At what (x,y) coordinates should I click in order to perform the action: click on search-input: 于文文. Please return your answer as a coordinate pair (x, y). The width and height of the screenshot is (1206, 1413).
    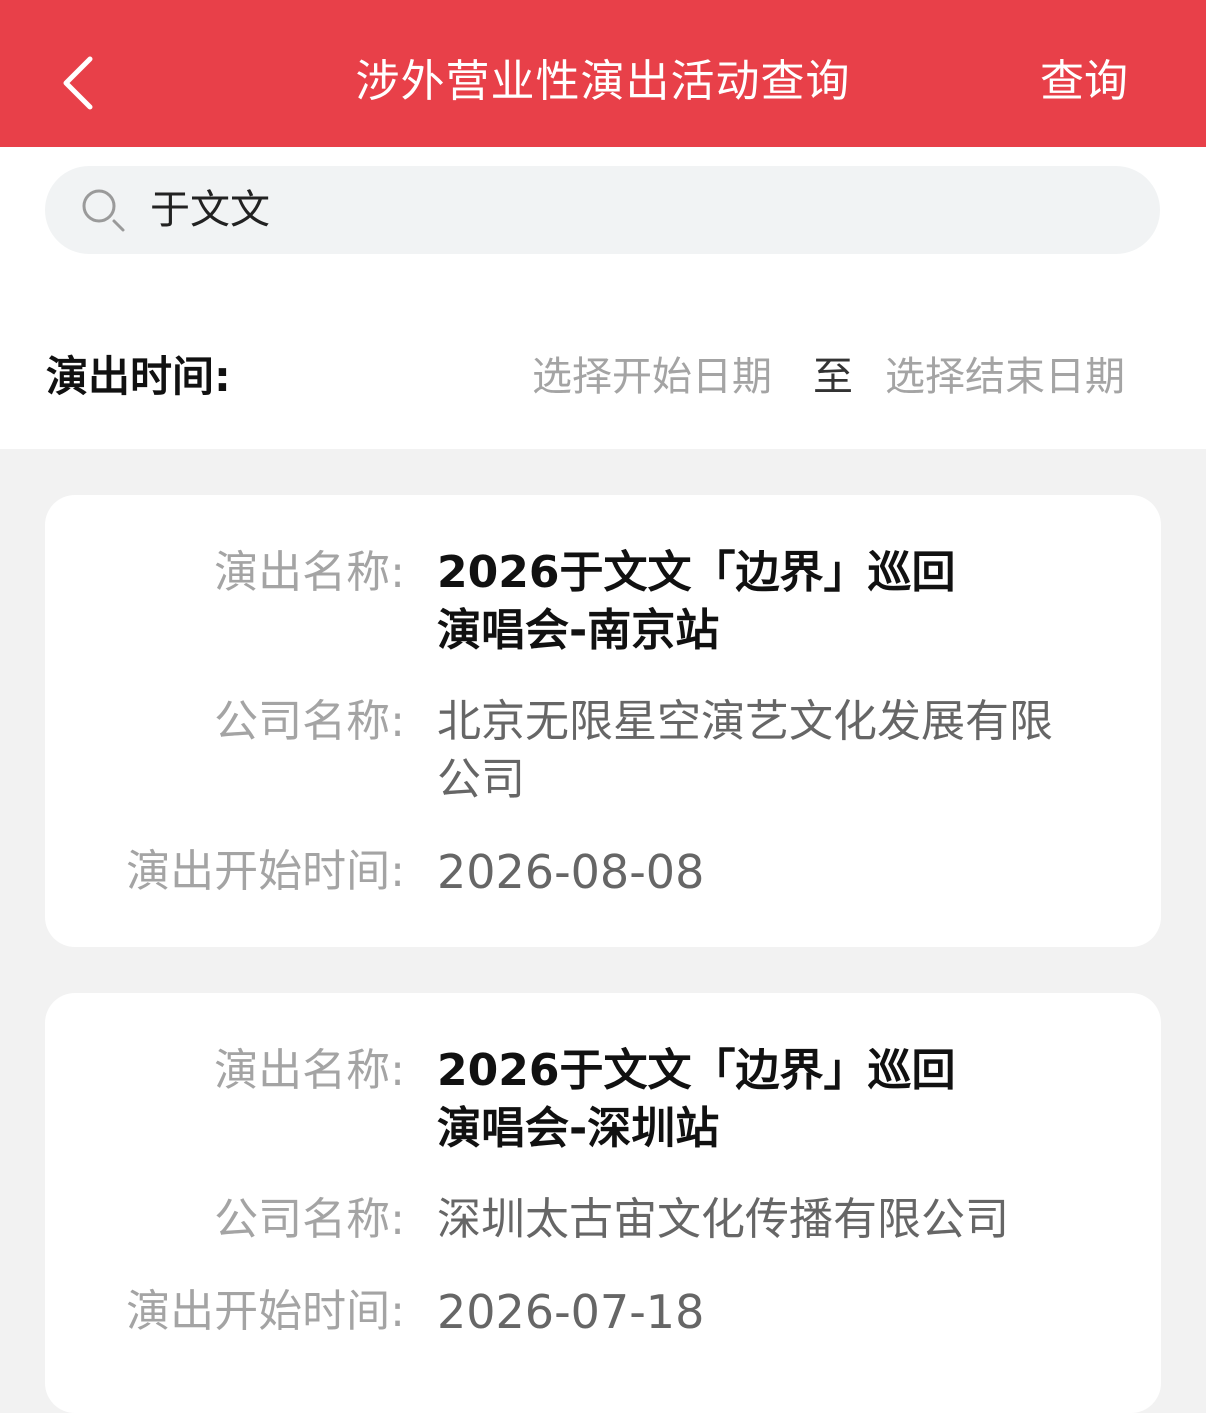
    Looking at the image, I should click on (602, 210).